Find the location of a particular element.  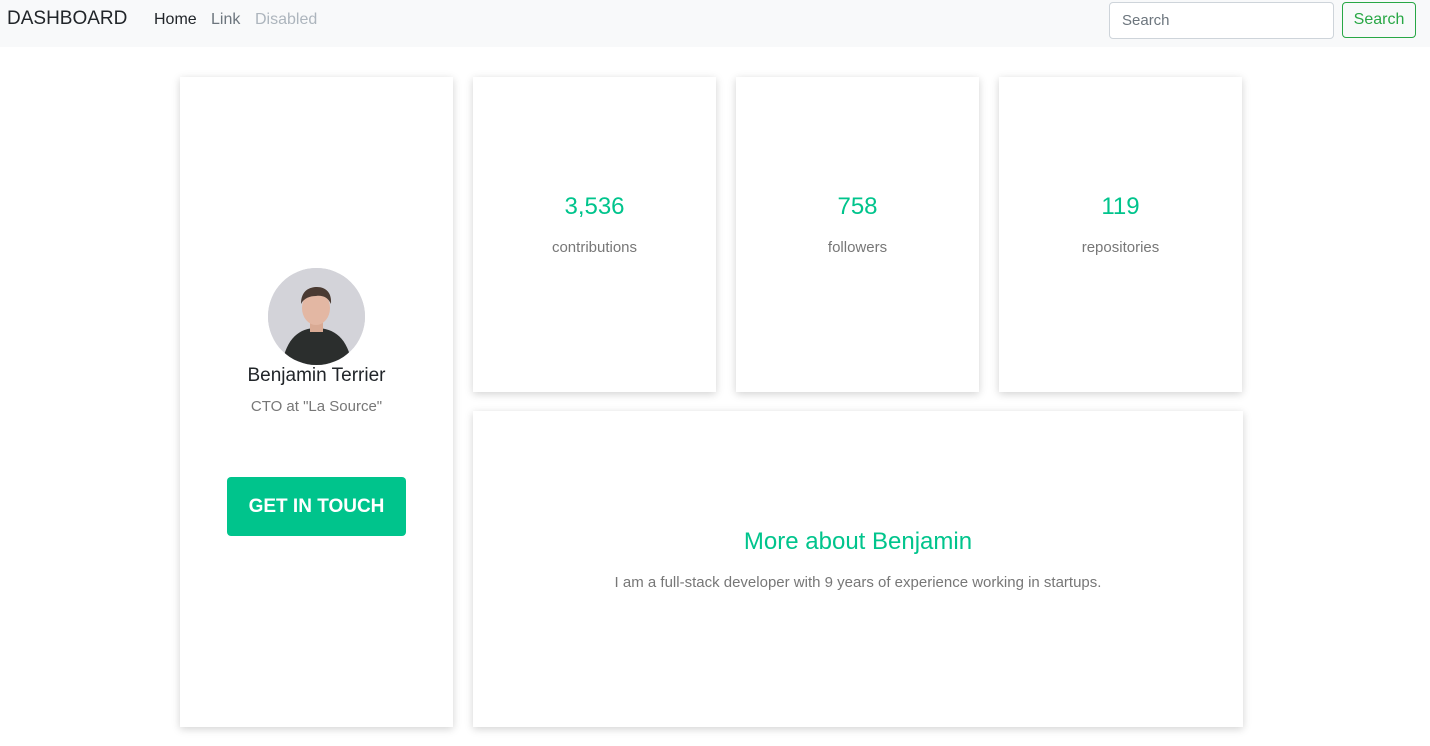

stat-label: repositories is located at coordinates (1120, 247).